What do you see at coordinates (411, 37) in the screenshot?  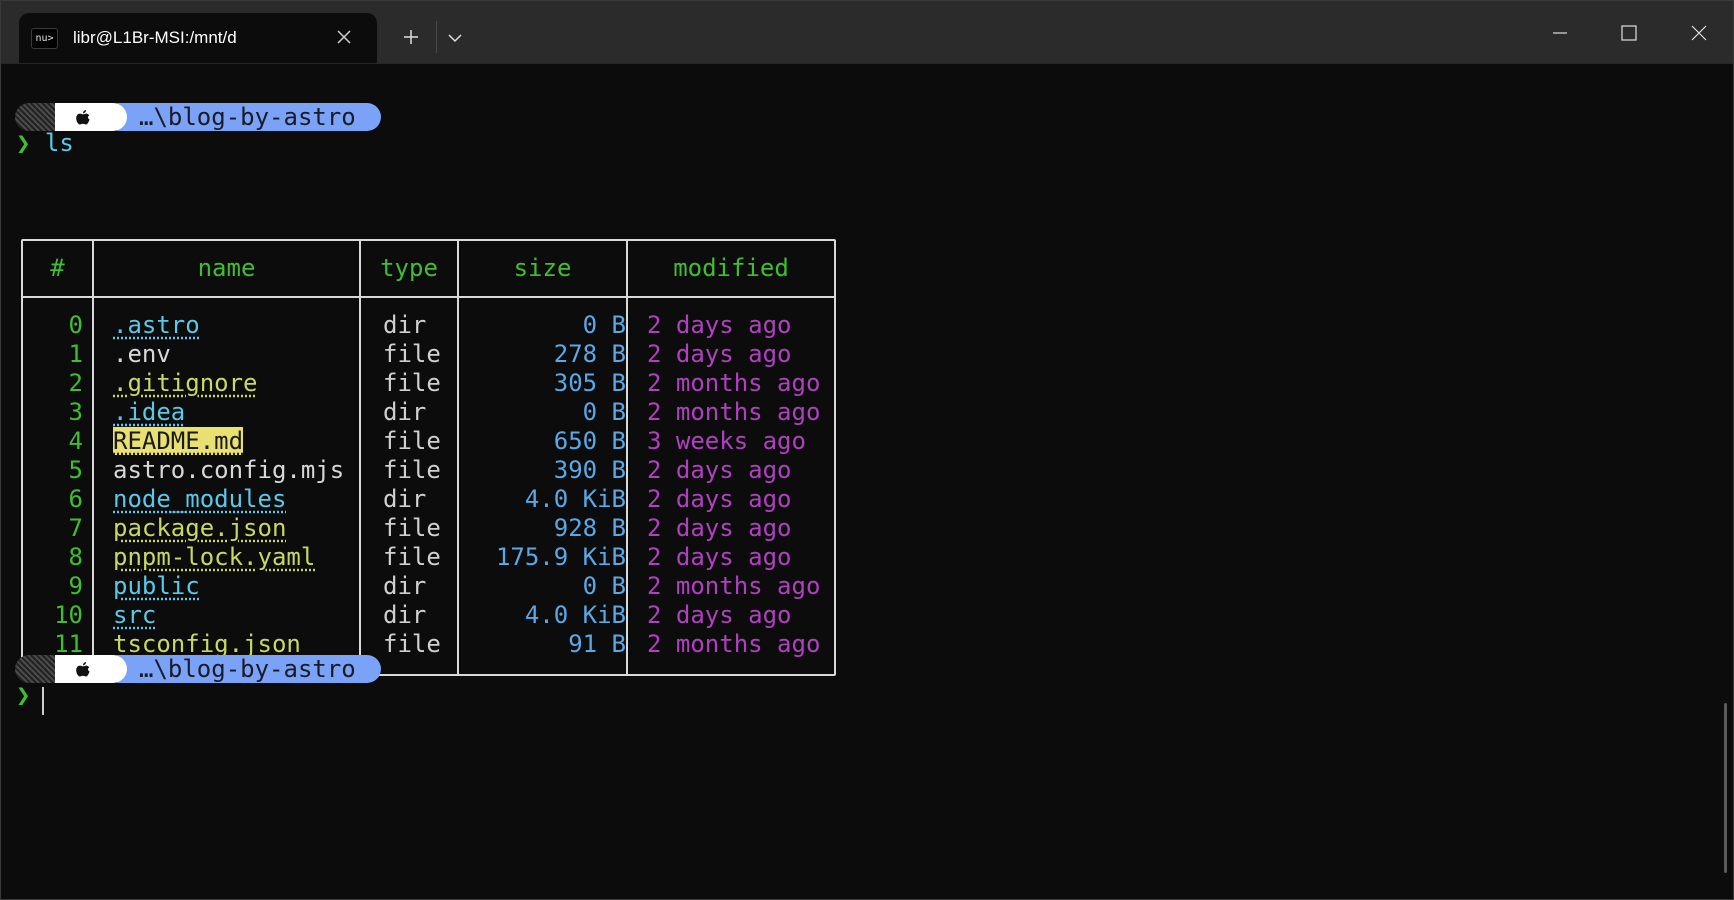 I see `new-tab-button` at bounding box center [411, 37].